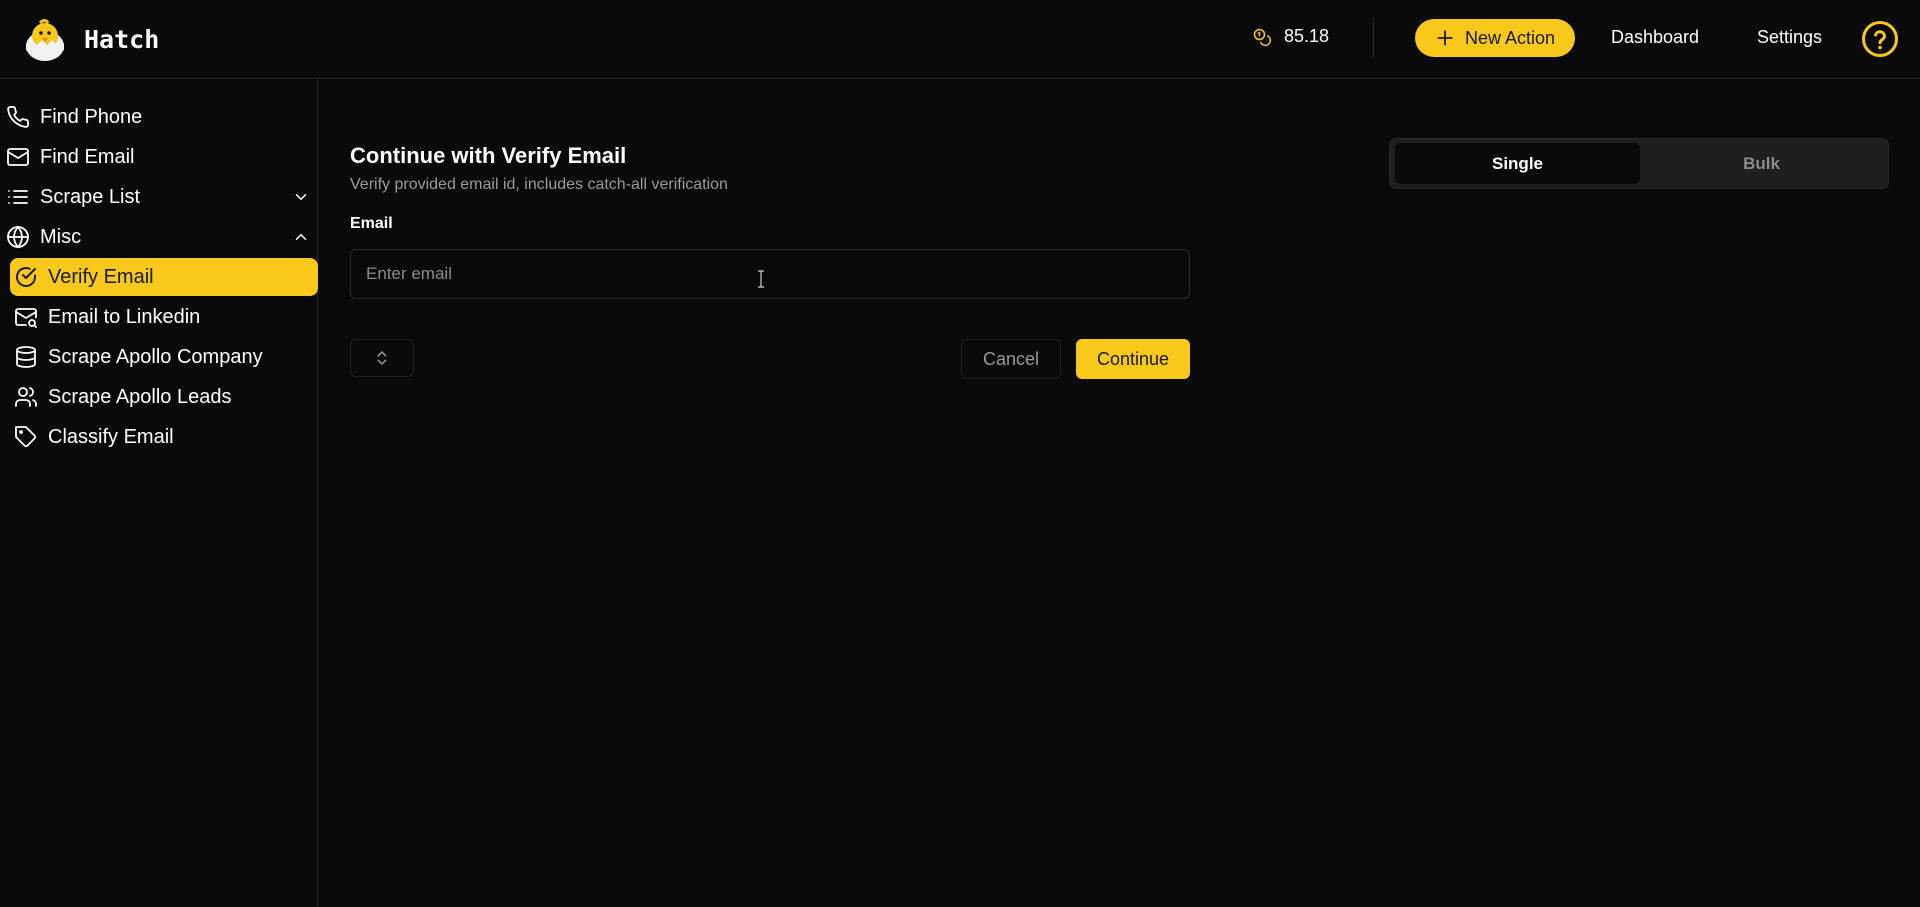 The image size is (1920, 907). Describe the element at coordinates (1445, 38) in the screenshot. I see `plus-icon` at that location.